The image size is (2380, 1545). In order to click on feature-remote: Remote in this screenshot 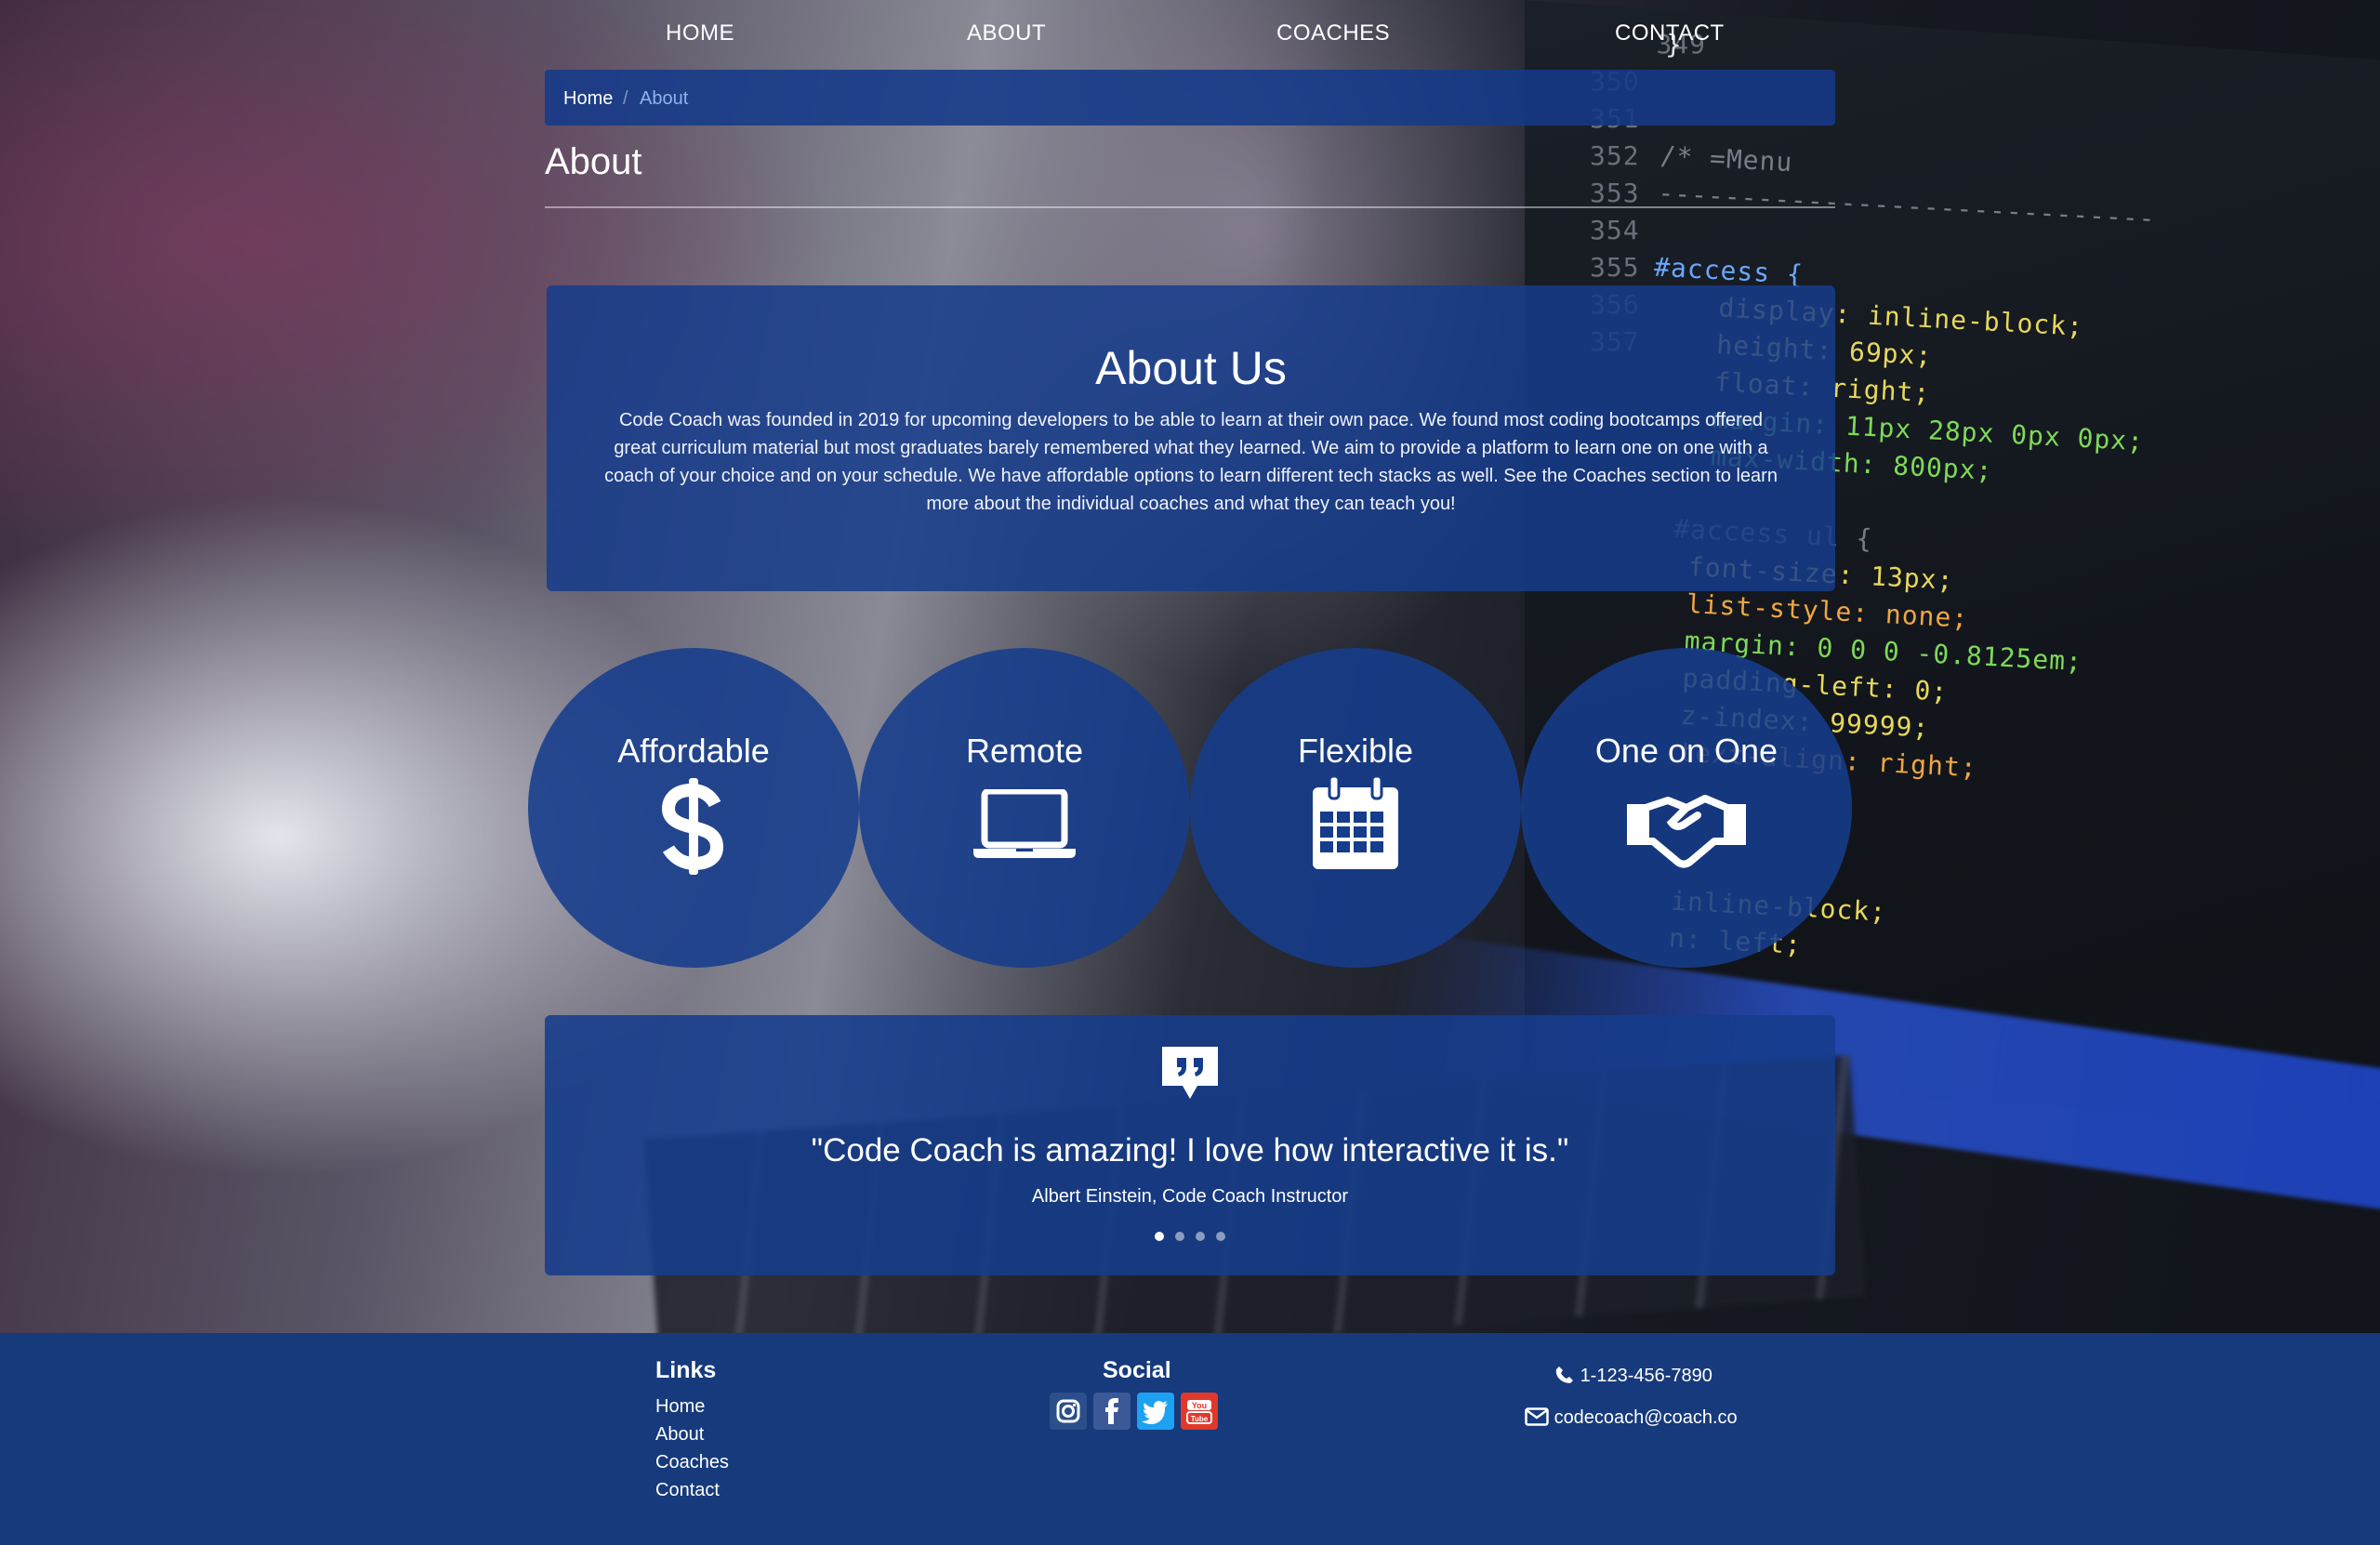, I will do `click(1024, 808)`.